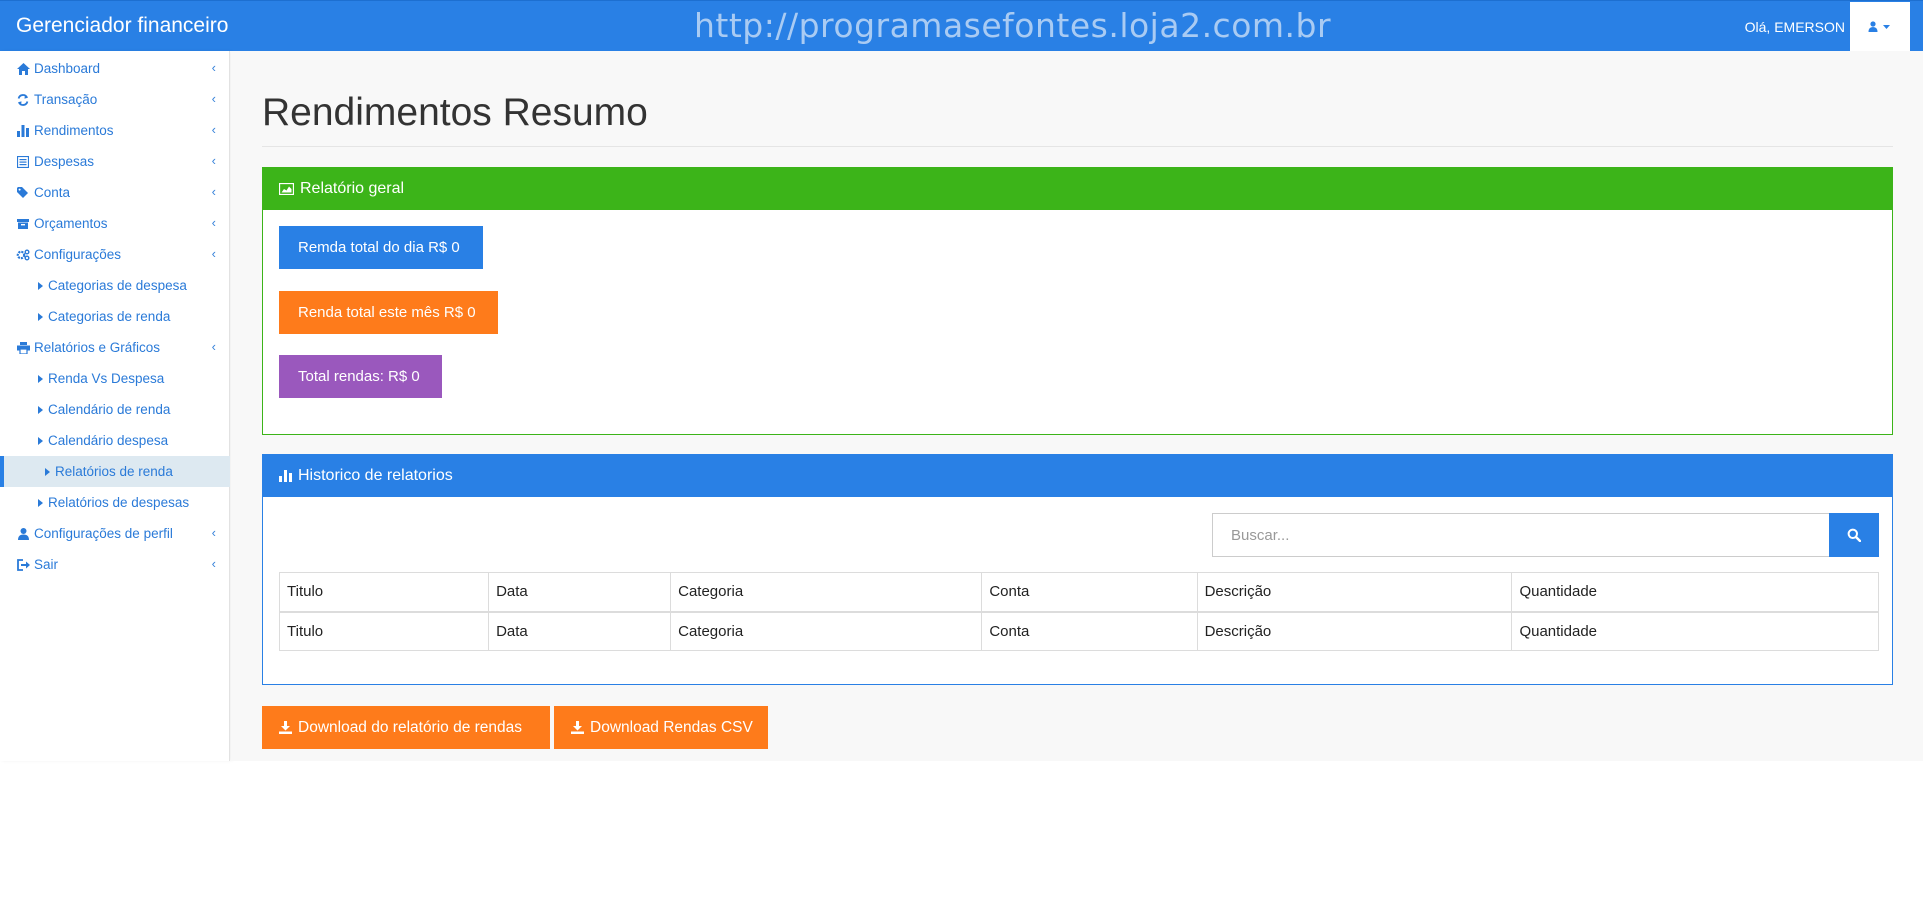 The image size is (1923, 921). I want to click on day-total-badge: Remda total do dia R$ 0, so click(381, 247).